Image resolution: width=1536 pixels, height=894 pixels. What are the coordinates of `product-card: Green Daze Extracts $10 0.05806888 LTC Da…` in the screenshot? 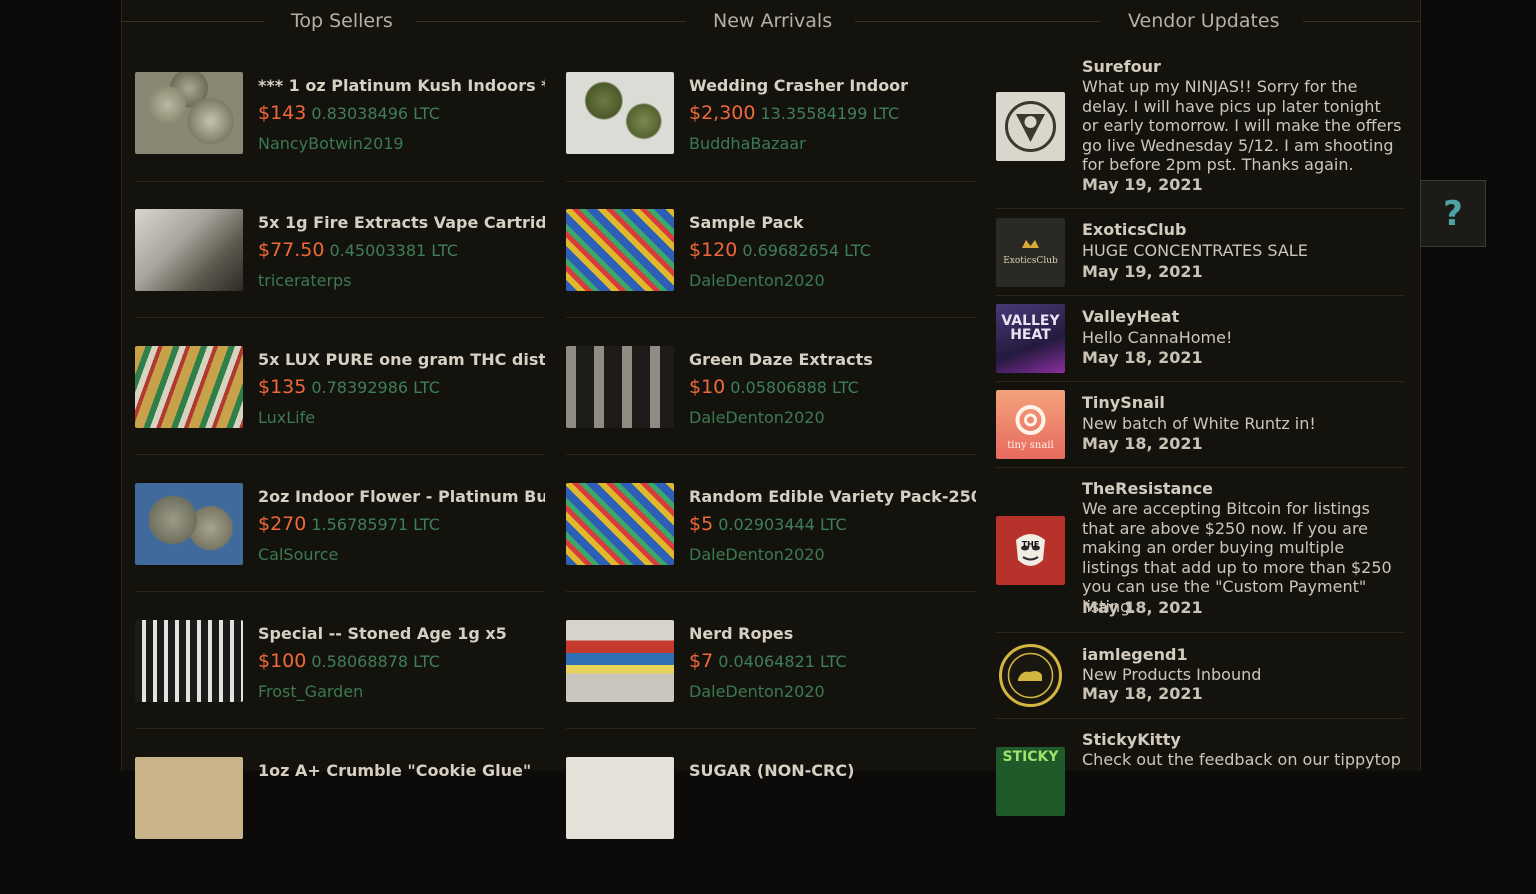 It's located at (771, 414).